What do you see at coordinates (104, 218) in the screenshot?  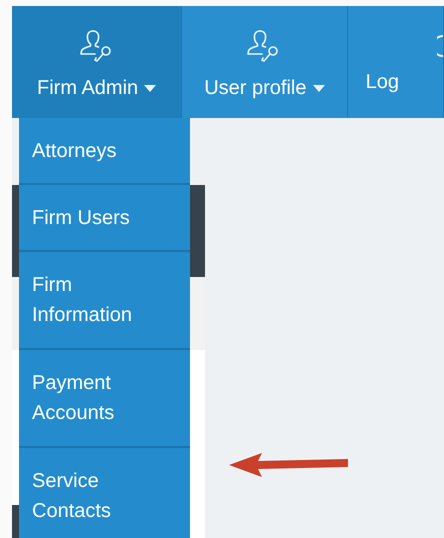 I see `menu-item: Firm Users` at bounding box center [104, 218].